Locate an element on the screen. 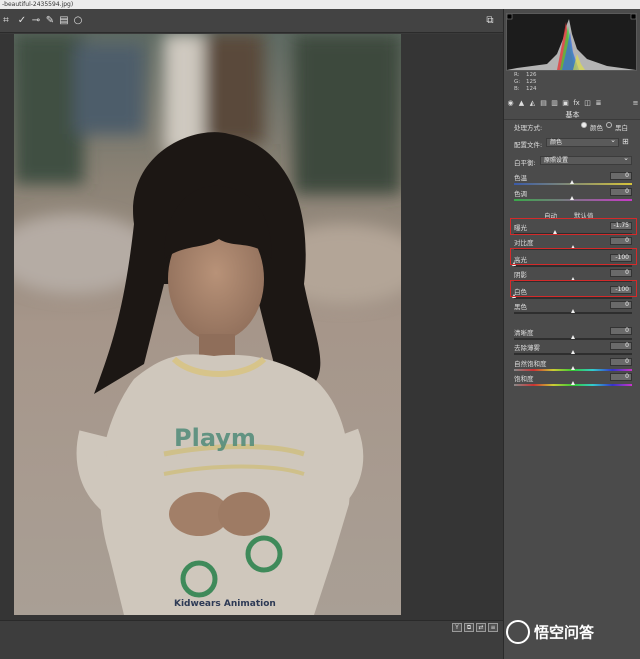  watermark: 悟空问答 is located at coordinates (573, 635).